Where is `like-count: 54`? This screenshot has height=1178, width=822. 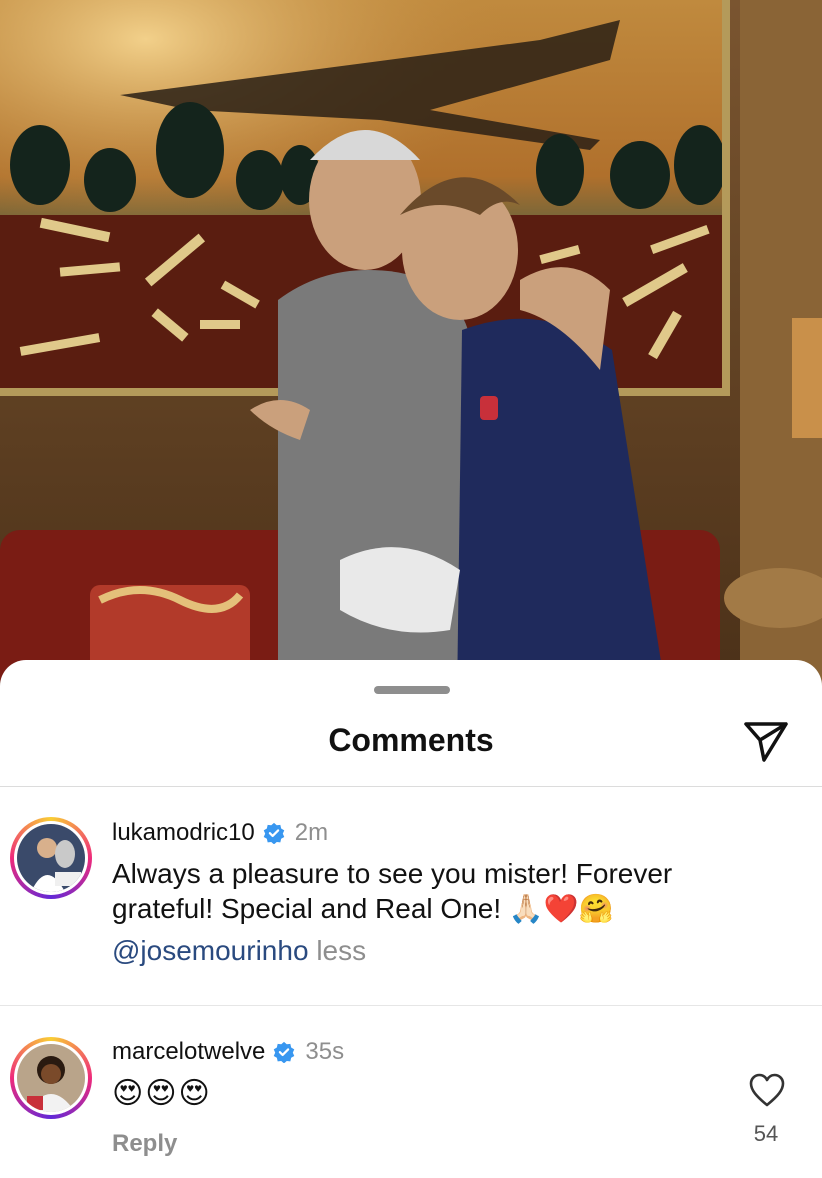
like-count: 54 is located at coordinates (766, 1133).